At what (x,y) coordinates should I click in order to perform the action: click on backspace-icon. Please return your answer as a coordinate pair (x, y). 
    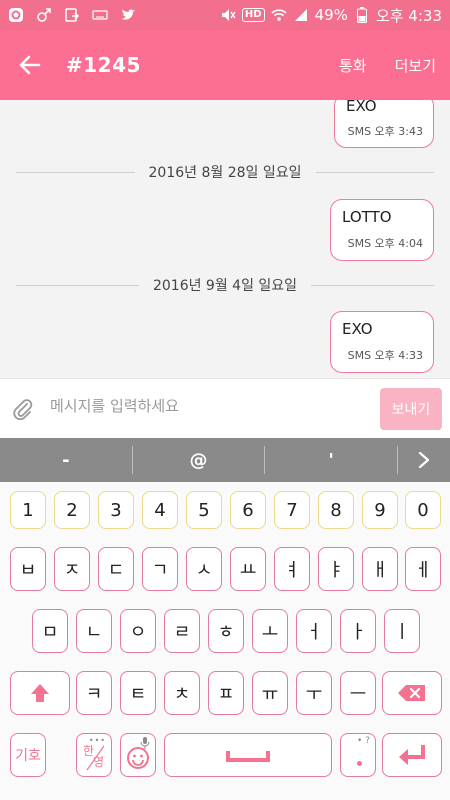
    Looking at the image, I should click on (411, 693).